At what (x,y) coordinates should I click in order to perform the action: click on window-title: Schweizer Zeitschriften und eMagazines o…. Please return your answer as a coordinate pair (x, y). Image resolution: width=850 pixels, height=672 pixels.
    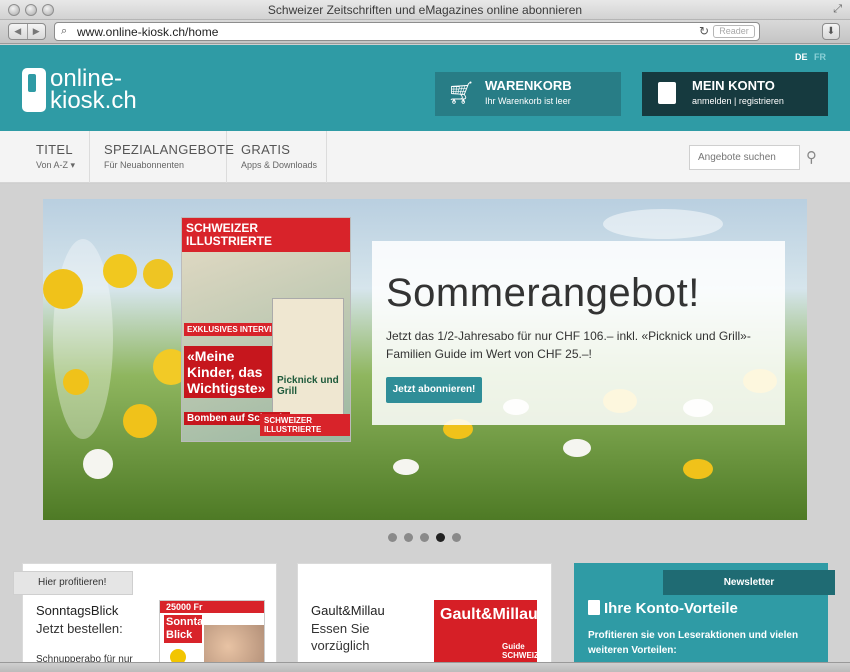
    Looking at the image, I should click on (425, 10).